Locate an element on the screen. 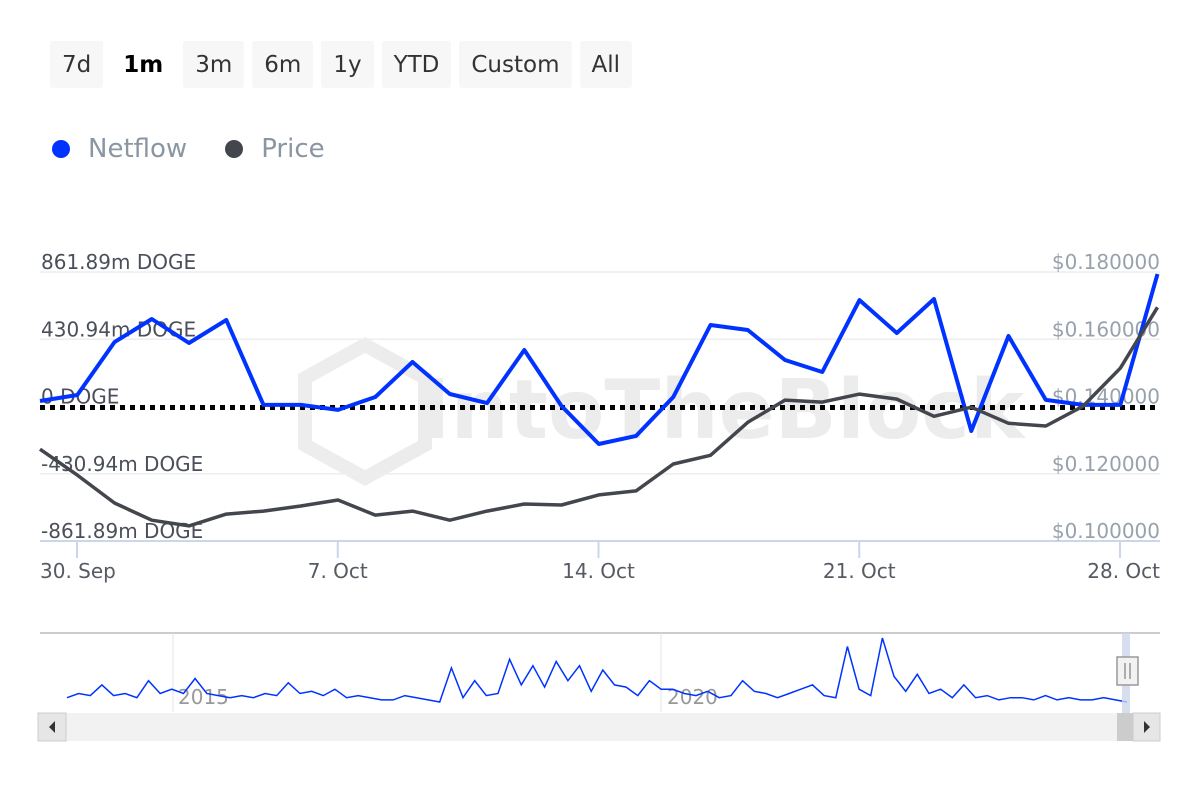 This screenshot has width=1200, height=800. x-axis-label: 30. Sep is located at coordinates (78, 571).